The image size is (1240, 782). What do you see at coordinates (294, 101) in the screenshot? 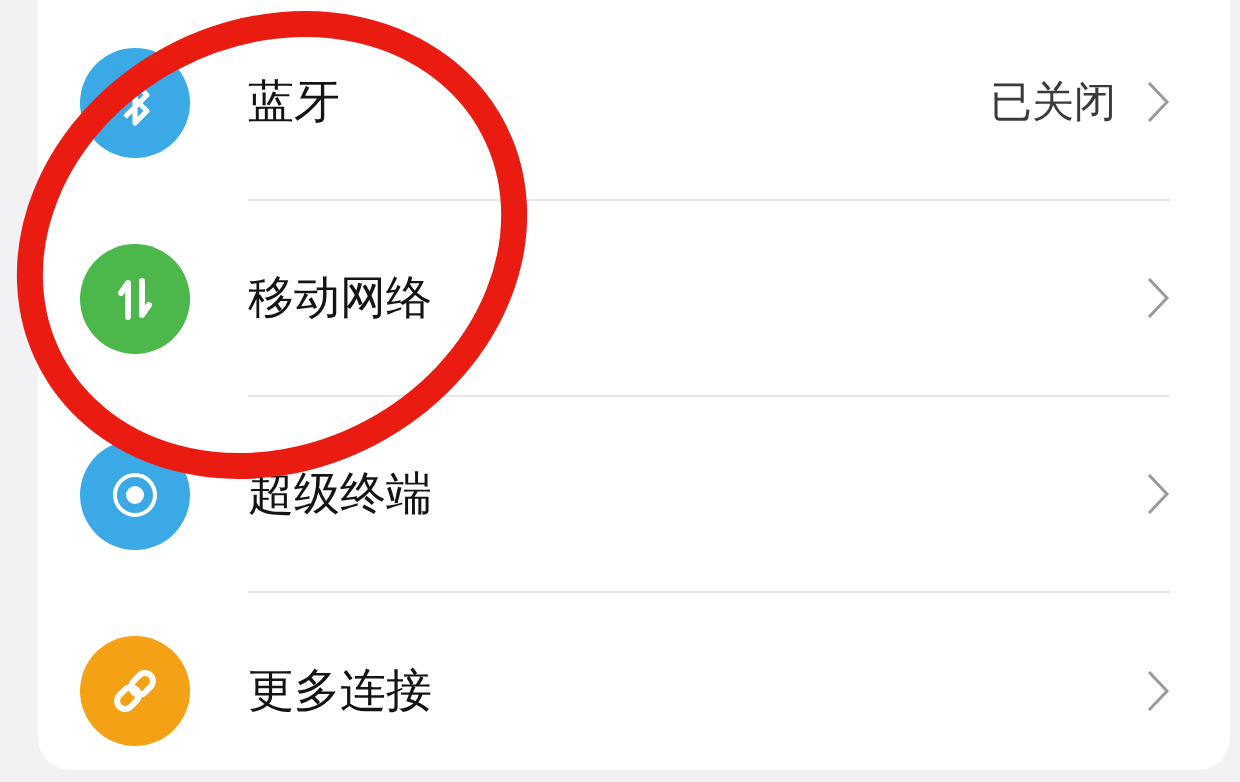
I see `setting-label: 蓝牙` at bounding box center [294, 101].